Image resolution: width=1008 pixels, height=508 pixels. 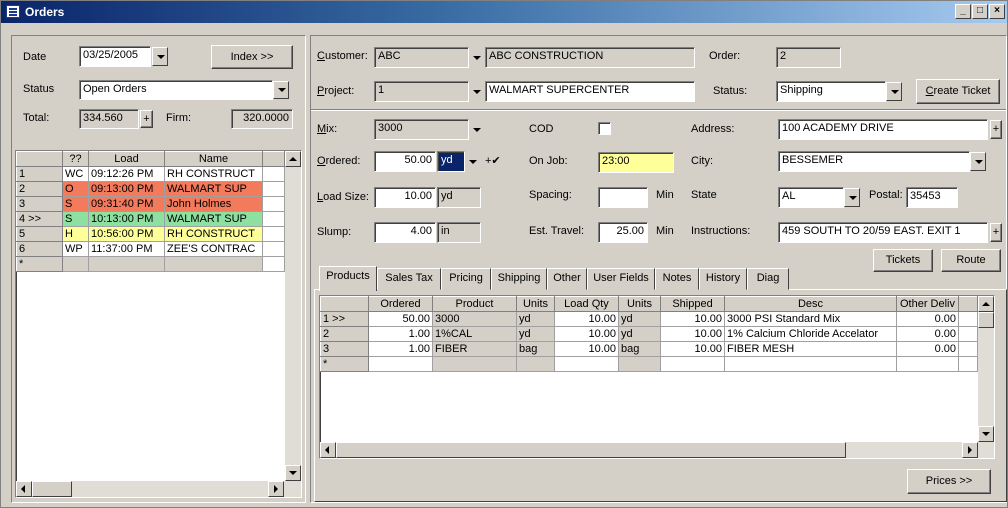 What do you see at coordinates (980, 11) in the screenshot?
I see `maximize-button: □` at bounding box center [980, 11].